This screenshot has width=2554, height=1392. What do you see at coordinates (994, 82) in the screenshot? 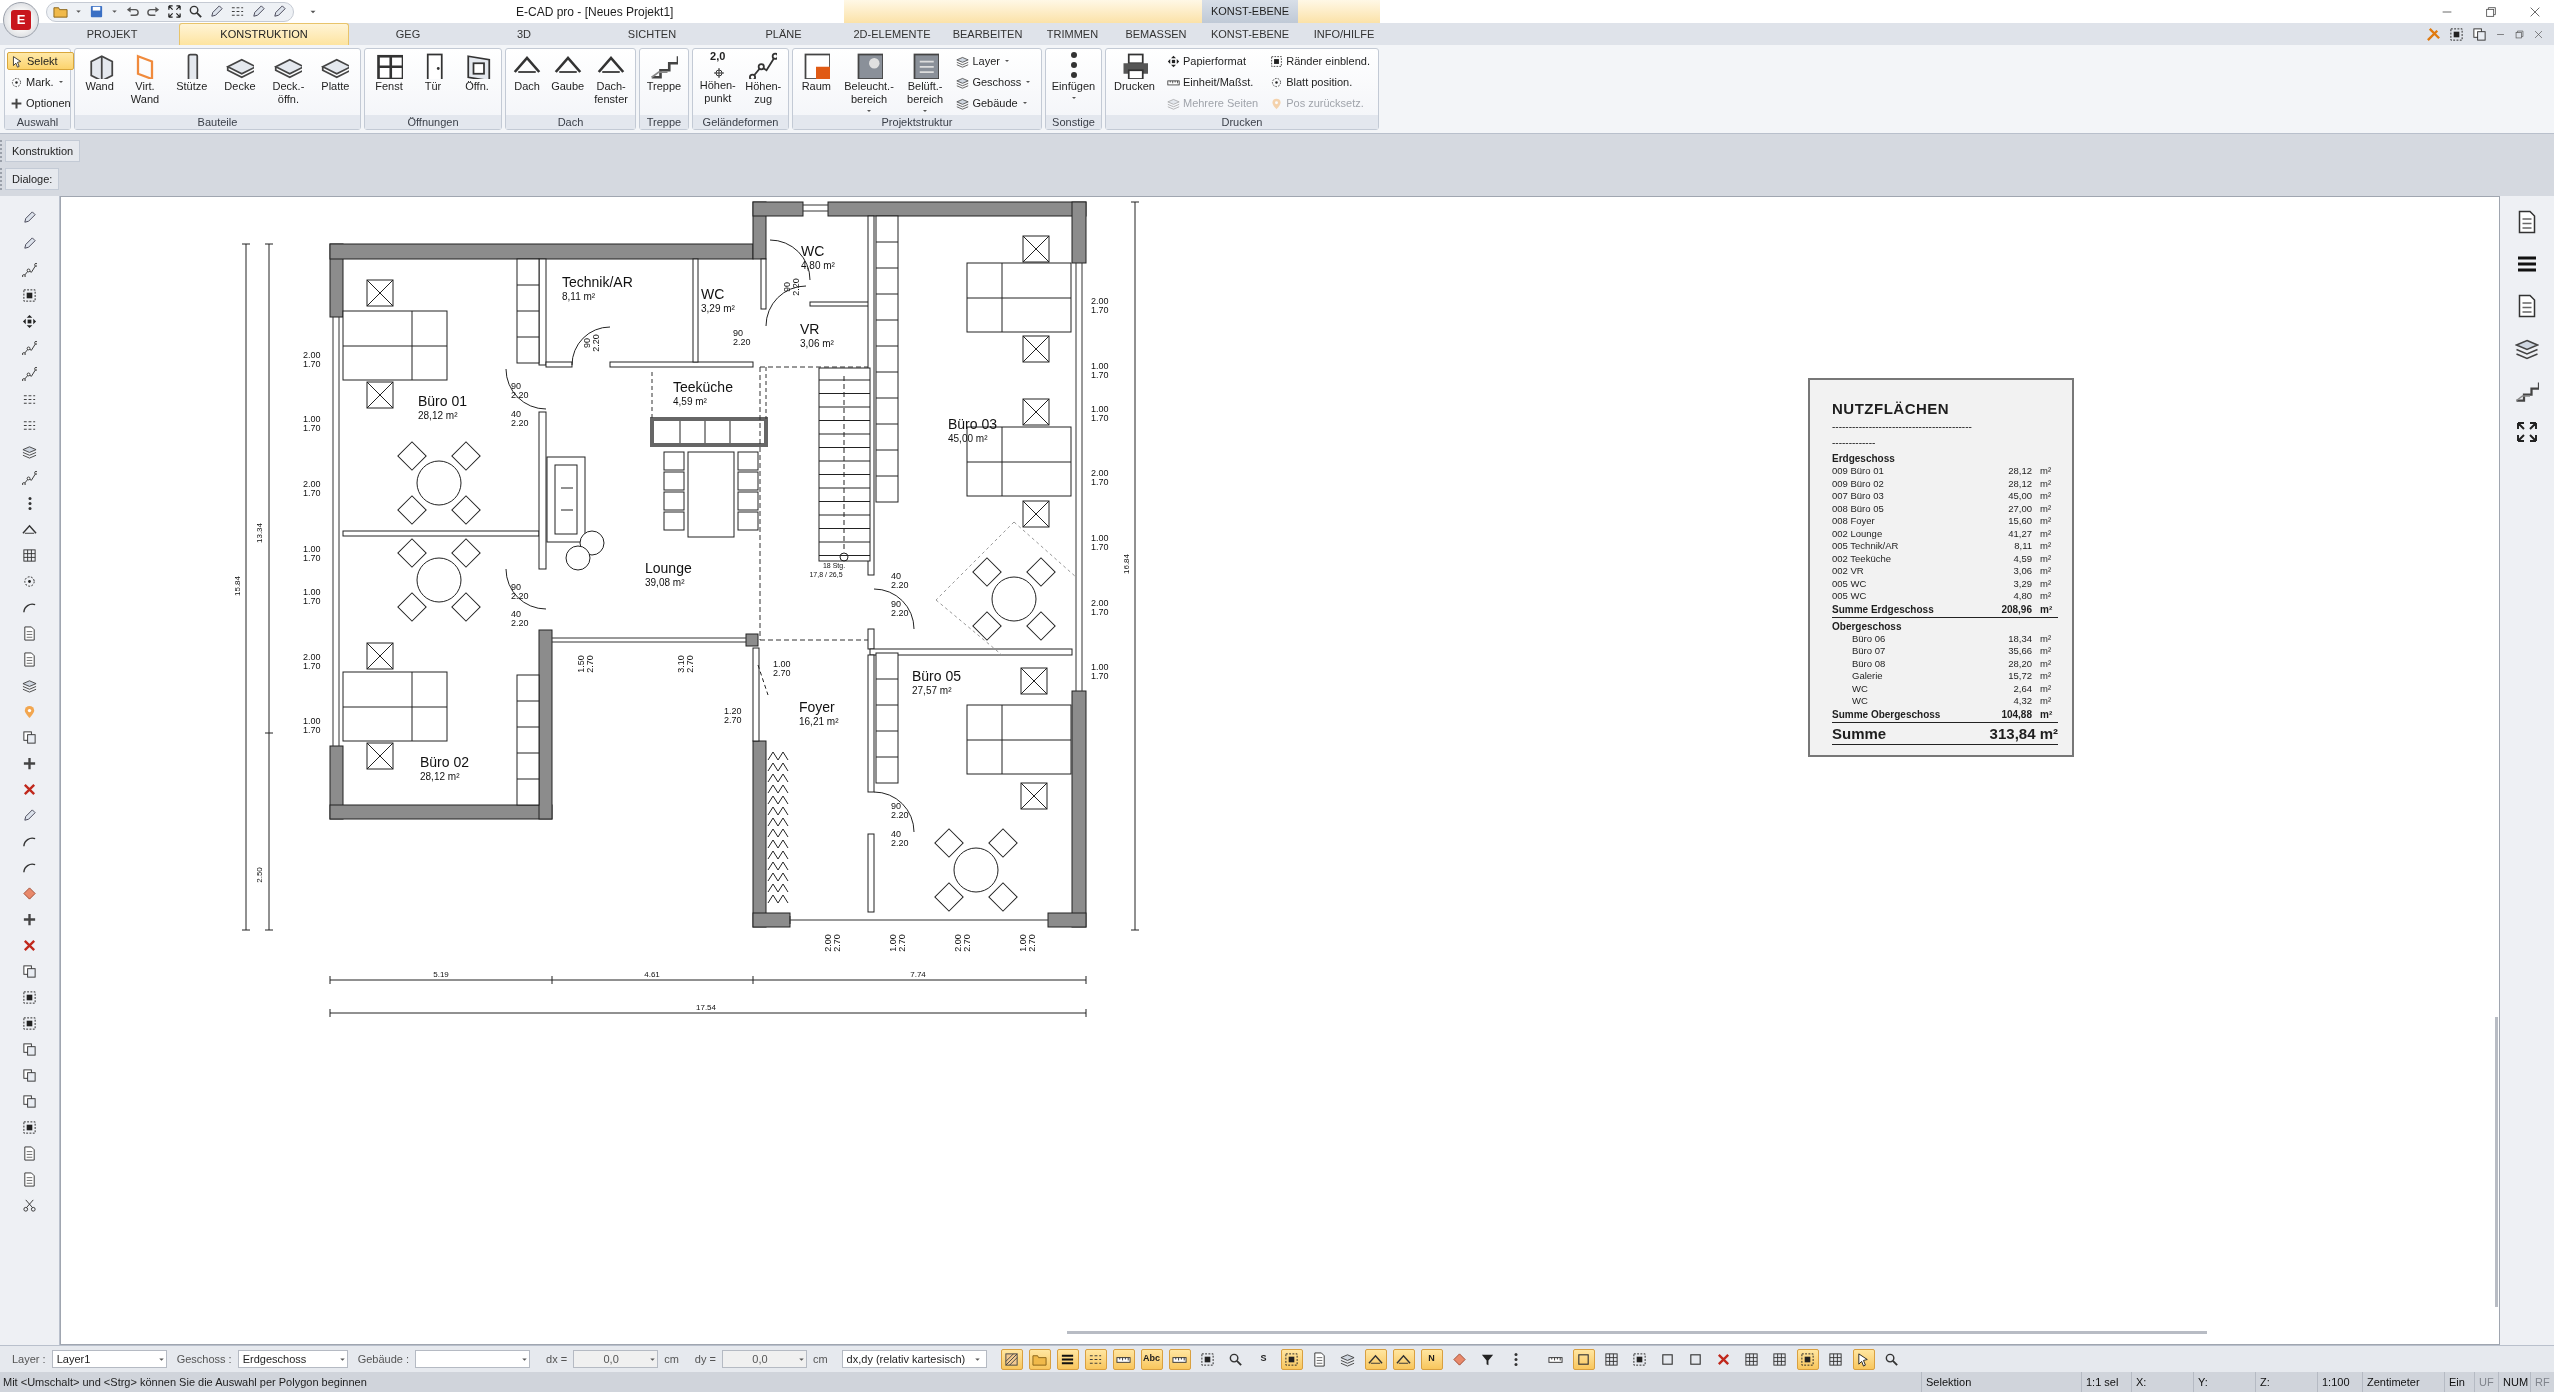
I see `ribbon-button: Geschoss` at bounding box center [994, 82].